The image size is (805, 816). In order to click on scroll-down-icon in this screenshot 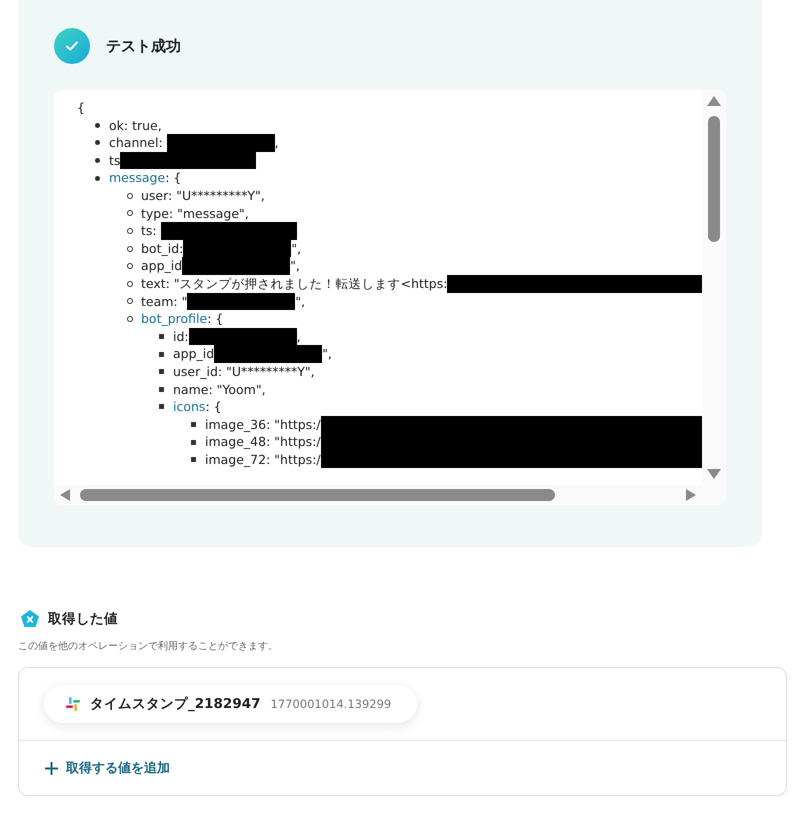, I will do `click(714, 474)`.